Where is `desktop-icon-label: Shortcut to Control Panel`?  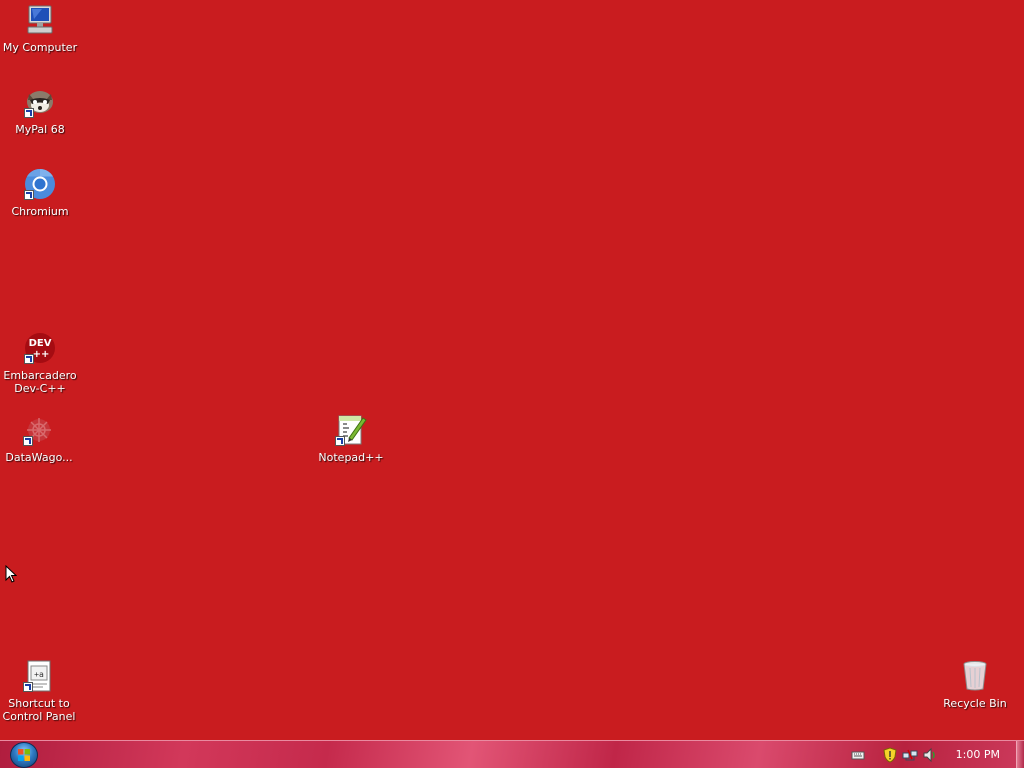 desktop-icon-label: Shortcut to Control Panel is located at coordinates (39, 710).